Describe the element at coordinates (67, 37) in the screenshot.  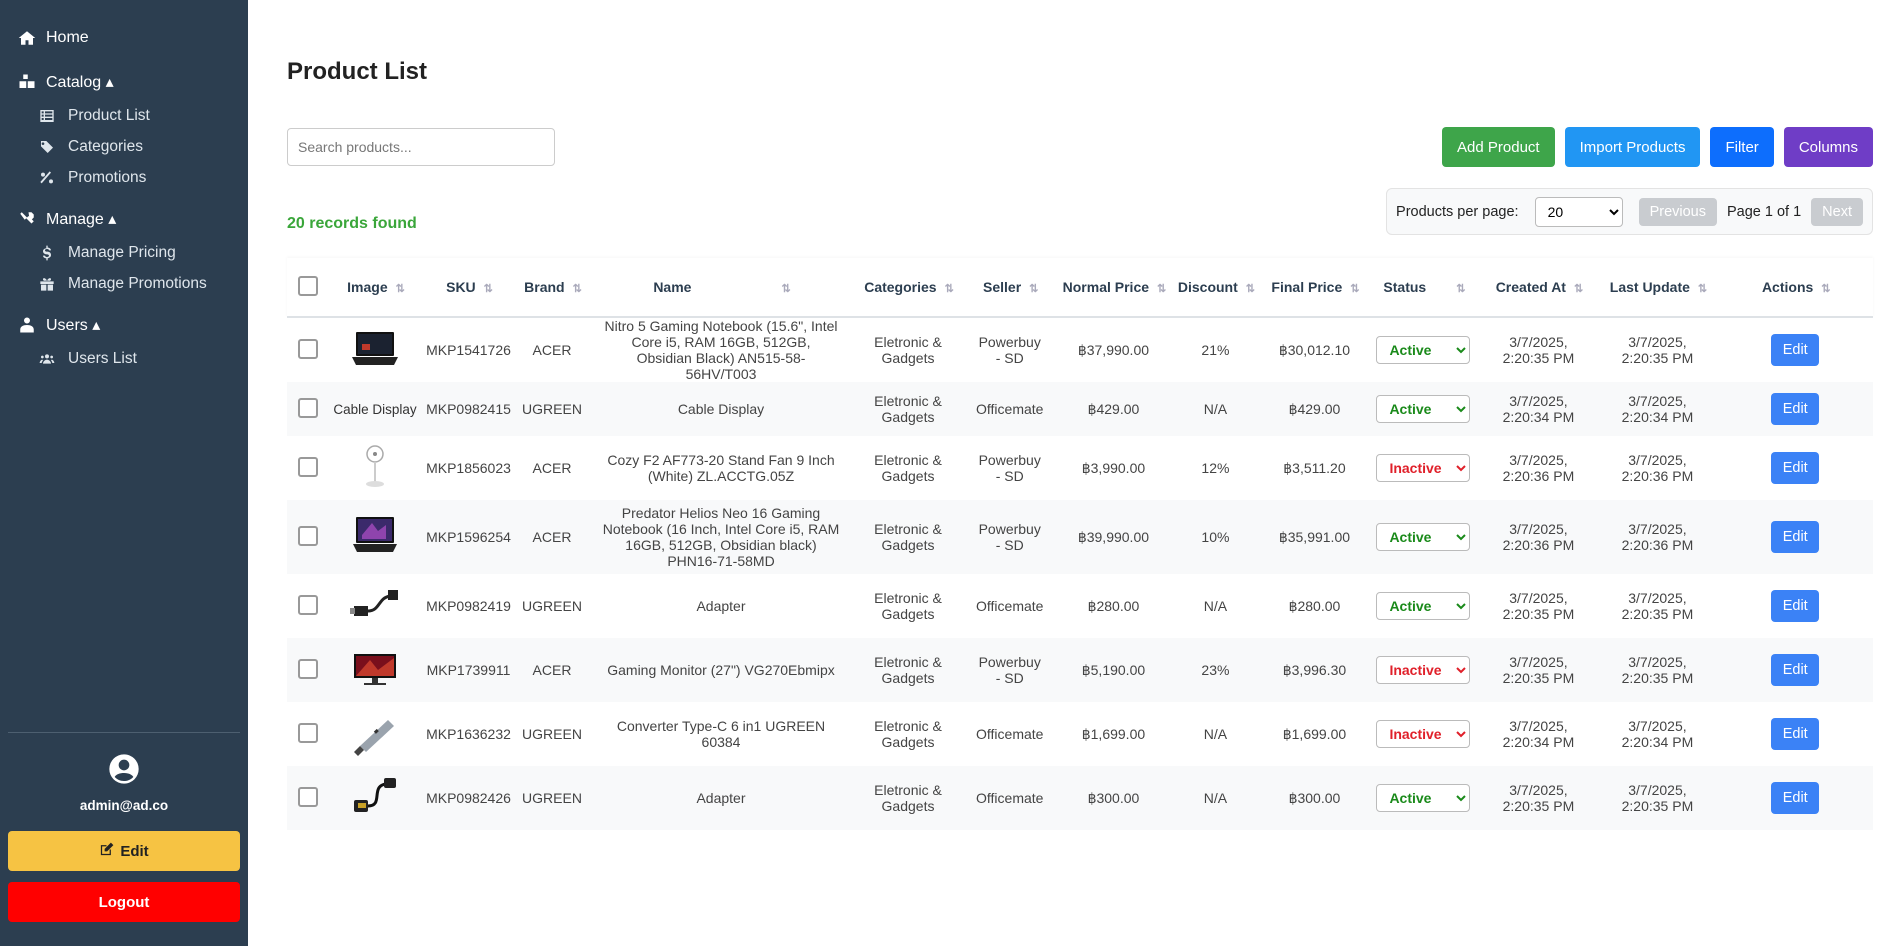
I see `nav-home-label: Home` at that location.